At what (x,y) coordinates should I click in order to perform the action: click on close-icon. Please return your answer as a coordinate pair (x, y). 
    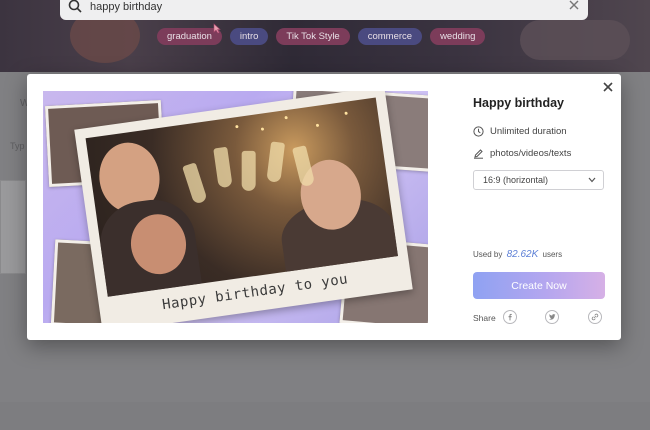
    Looking at the image, I should click on (608, 87).